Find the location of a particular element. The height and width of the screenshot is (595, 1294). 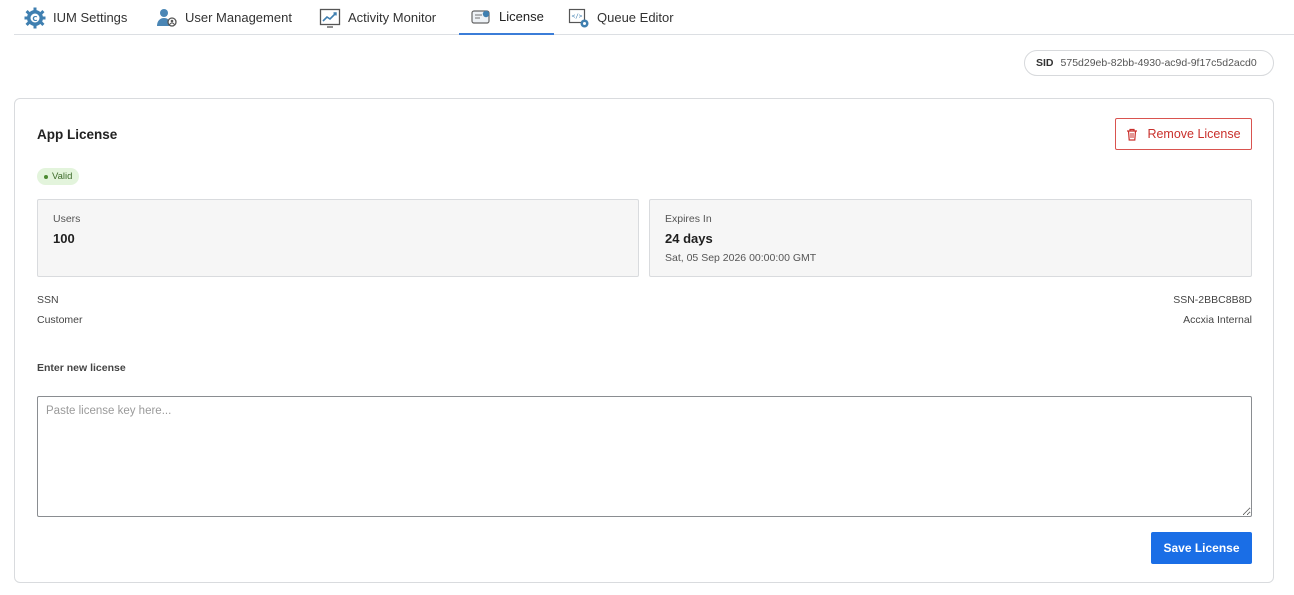

users-label: Users is located at coordinates (67, 219).